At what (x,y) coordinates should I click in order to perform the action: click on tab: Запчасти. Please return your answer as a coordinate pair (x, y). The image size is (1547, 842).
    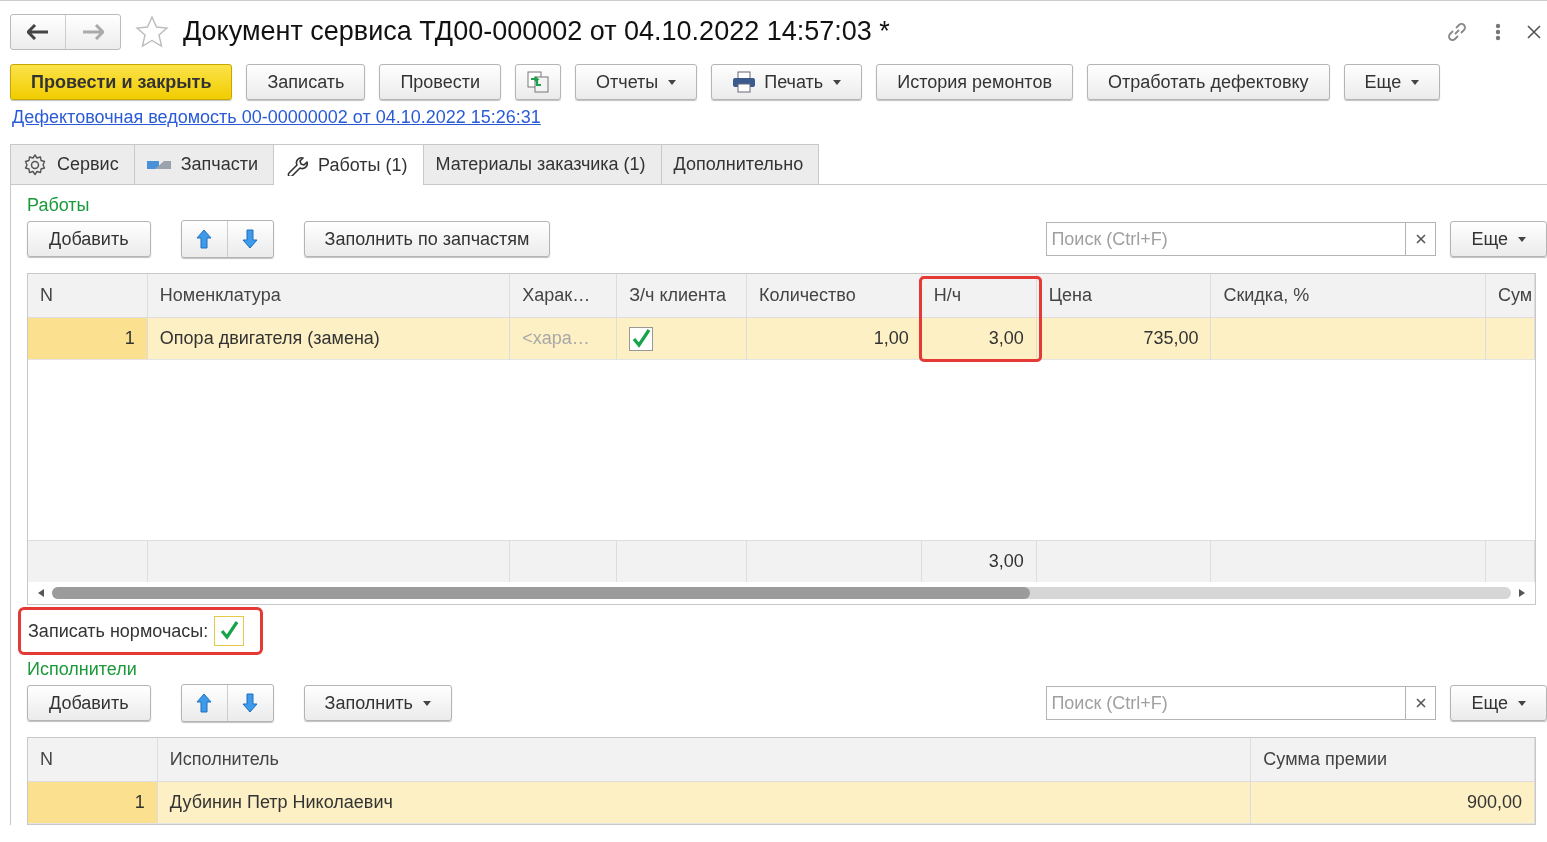
    Looking at the image, I should click on (203, 164).